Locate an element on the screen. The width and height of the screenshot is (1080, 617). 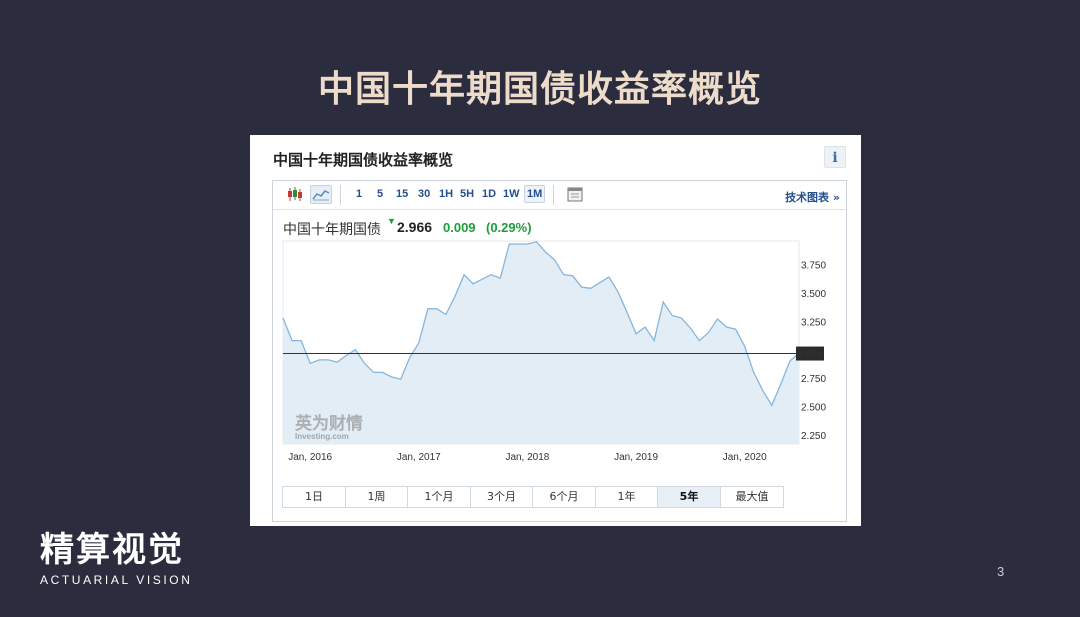
range-button: 3个月 is located at coordinates (502, 497).